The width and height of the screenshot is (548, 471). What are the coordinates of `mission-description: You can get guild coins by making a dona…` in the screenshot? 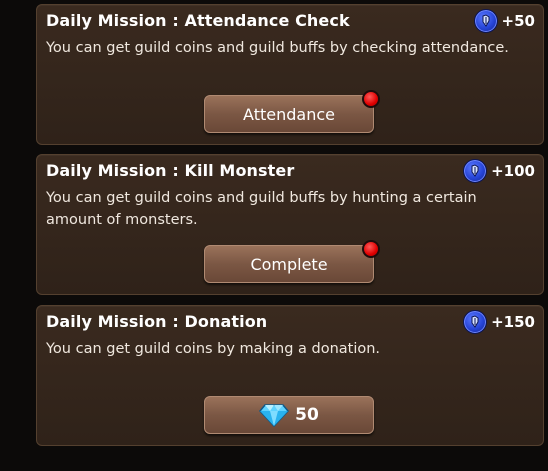 It's located at (213, 349).